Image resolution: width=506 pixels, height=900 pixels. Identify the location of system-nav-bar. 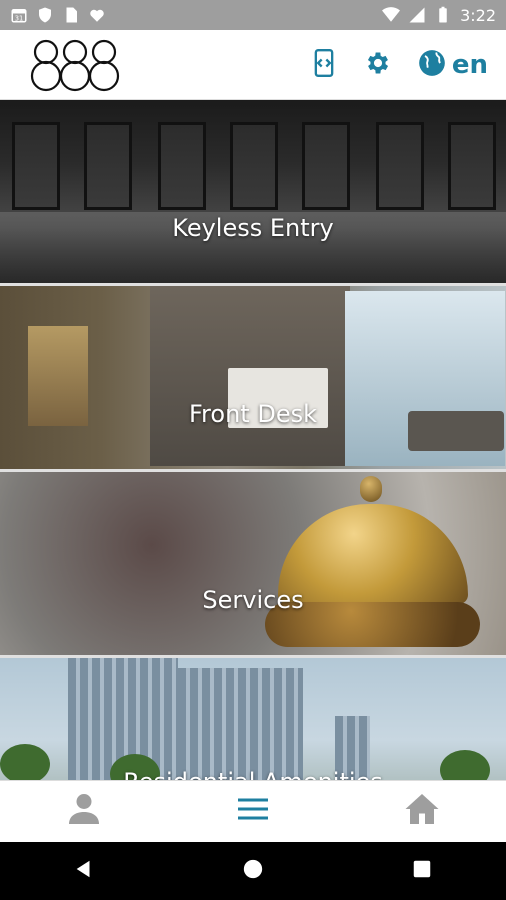
(253, 871).